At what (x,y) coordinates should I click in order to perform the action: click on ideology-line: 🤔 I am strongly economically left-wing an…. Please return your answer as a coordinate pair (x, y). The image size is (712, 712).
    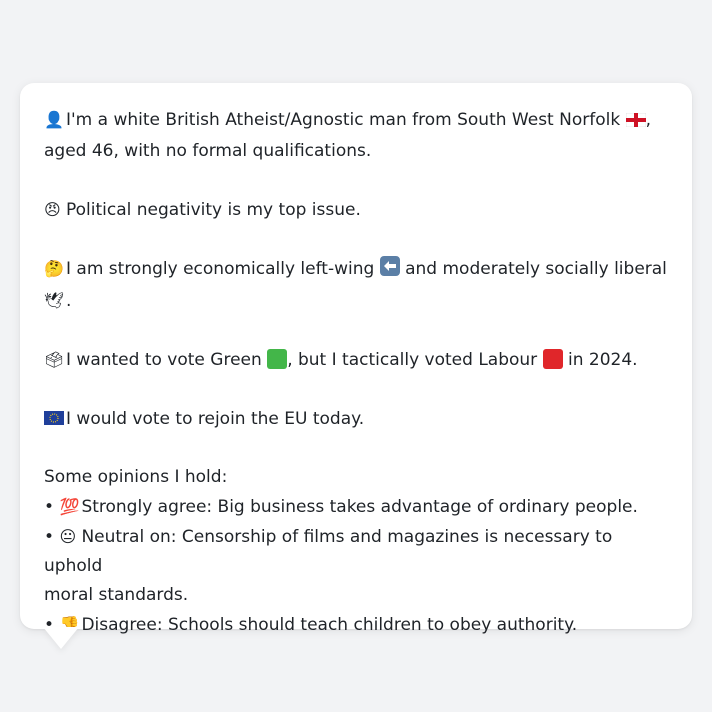
    Looking at the image, I should click on (357, 270).